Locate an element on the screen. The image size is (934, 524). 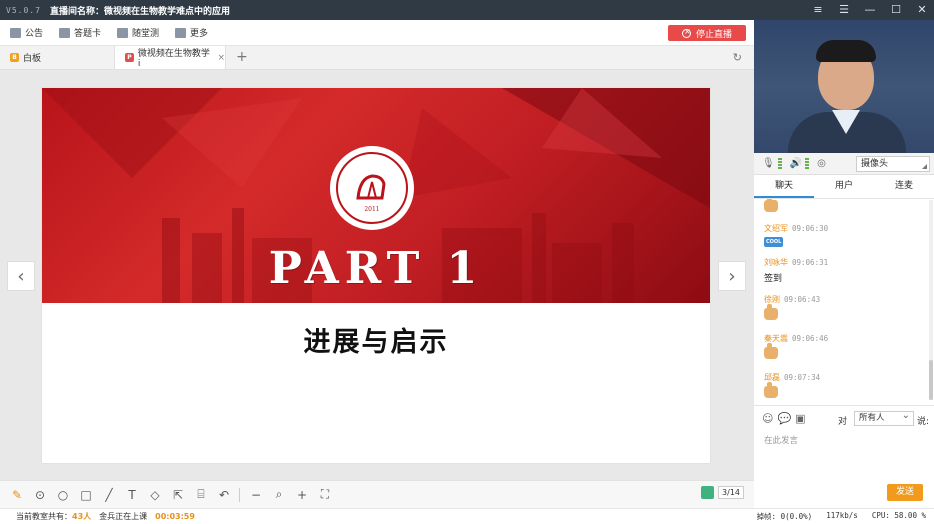
chat-input-area: ☺ 💬 ▣ 对 所有人 说: 在此发言 发送 is located at coordinates (844, 456).